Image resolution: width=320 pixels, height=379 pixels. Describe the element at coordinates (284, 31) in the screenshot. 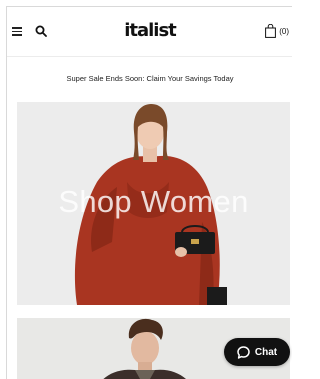

I see `cart-count: (0)` at that location.